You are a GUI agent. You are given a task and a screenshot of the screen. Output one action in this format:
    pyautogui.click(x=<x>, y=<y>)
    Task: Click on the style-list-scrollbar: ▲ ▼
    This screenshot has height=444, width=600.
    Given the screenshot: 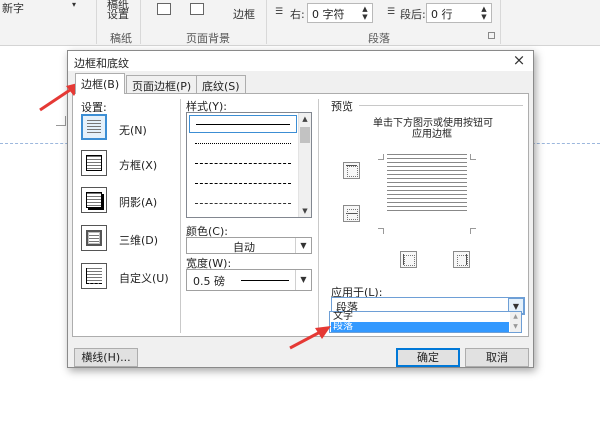 What is the action you would take?
    pyautogui.click(x=304, y=165)
    